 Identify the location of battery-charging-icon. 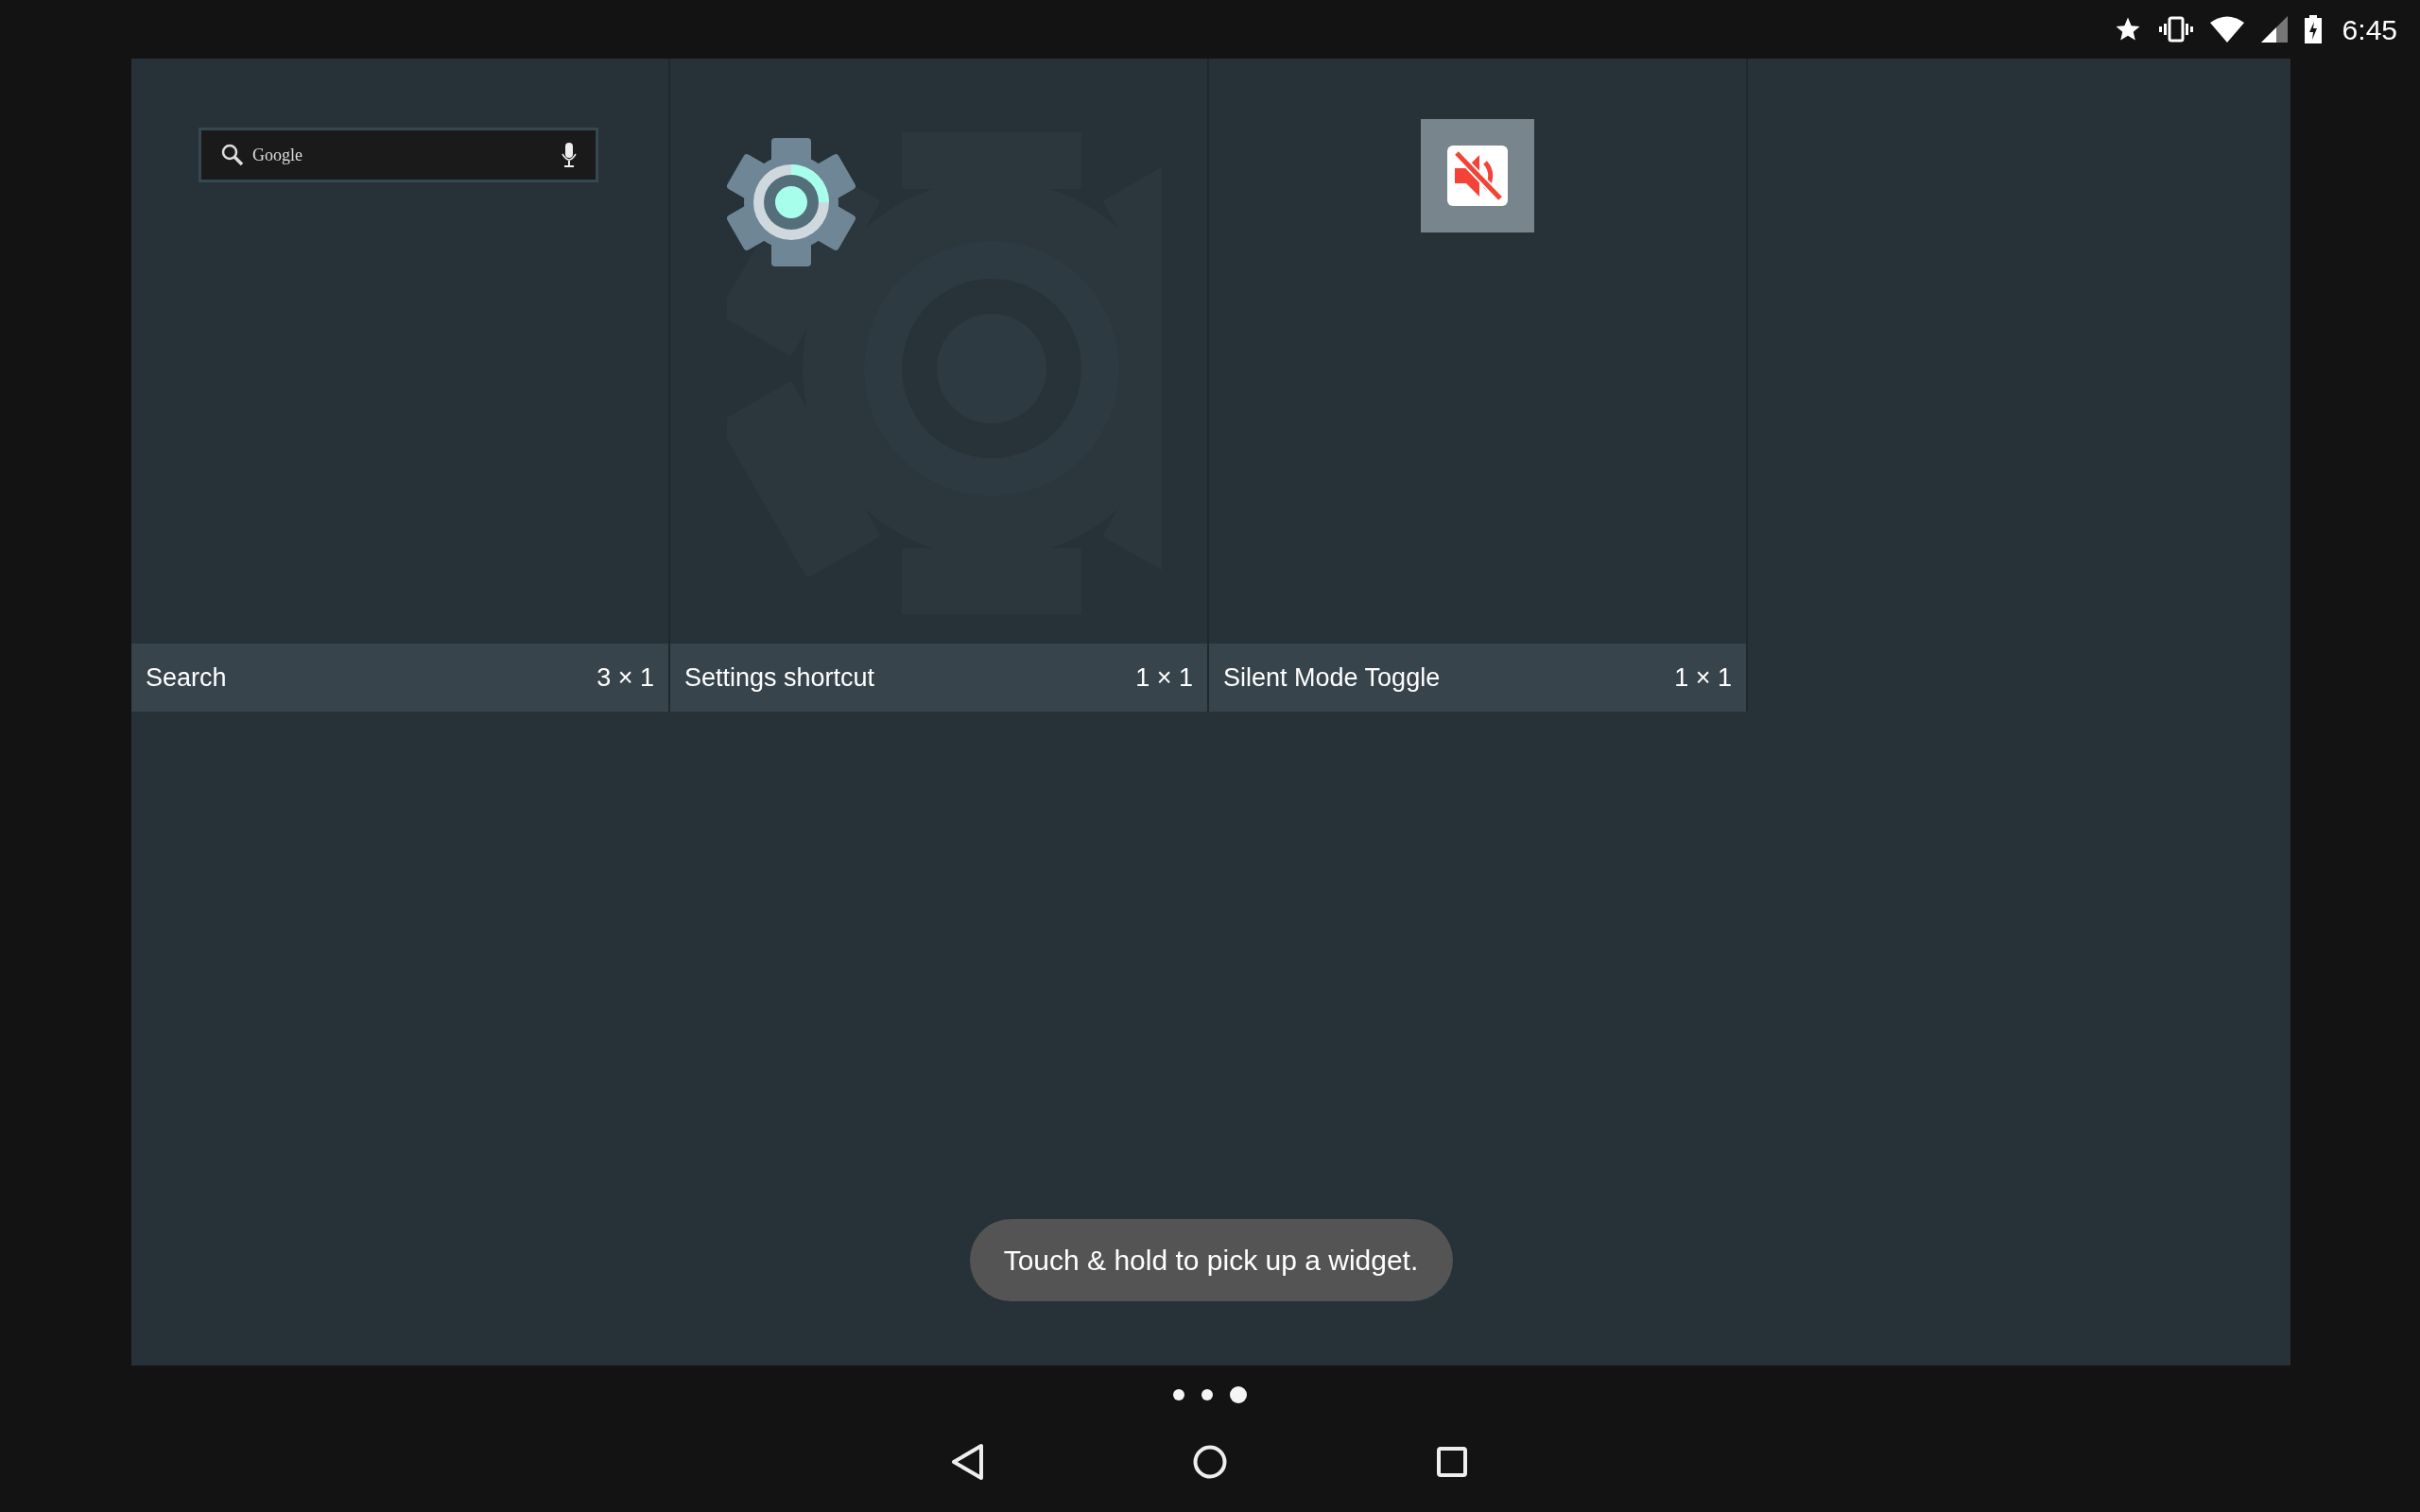
(2313, 29).